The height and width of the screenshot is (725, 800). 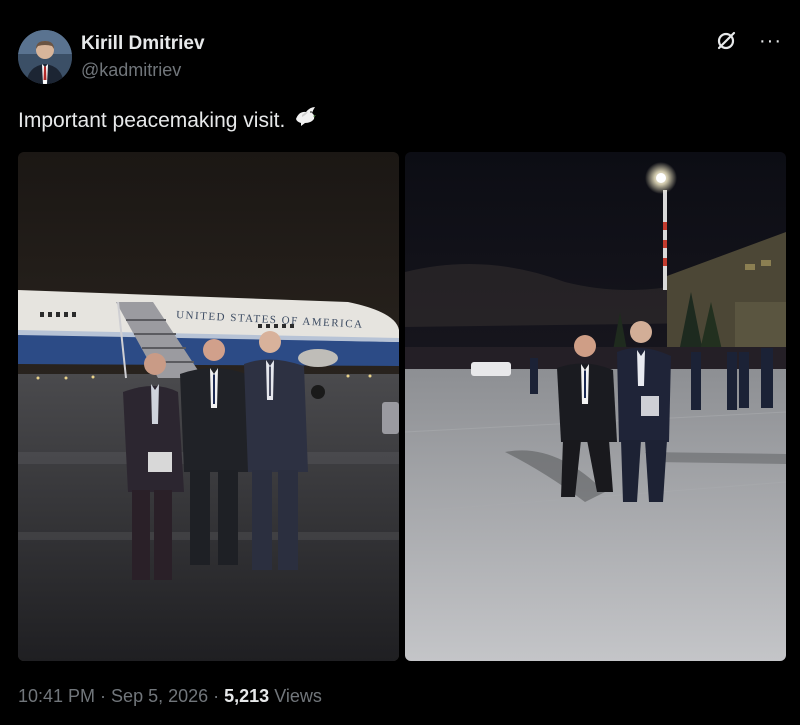 I want to click on tweet-body: Important peacemaking visit., so click(x=167, y=121).